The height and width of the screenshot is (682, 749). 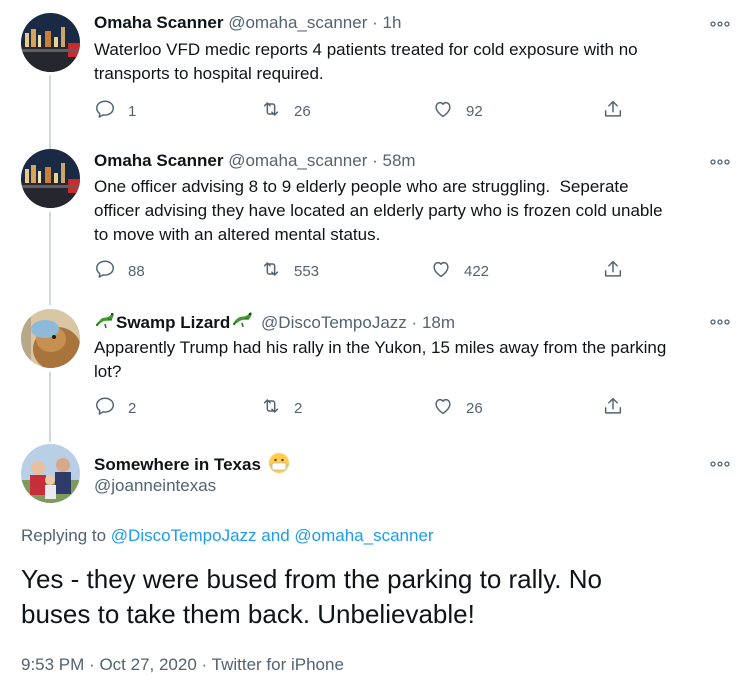 I want to click on retweet-button: 26, so click(x=285, y=111).